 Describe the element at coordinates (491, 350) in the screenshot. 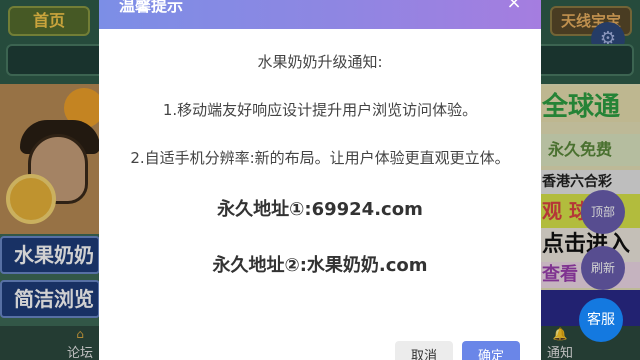

I see `confirm-button: 确定` at that location.